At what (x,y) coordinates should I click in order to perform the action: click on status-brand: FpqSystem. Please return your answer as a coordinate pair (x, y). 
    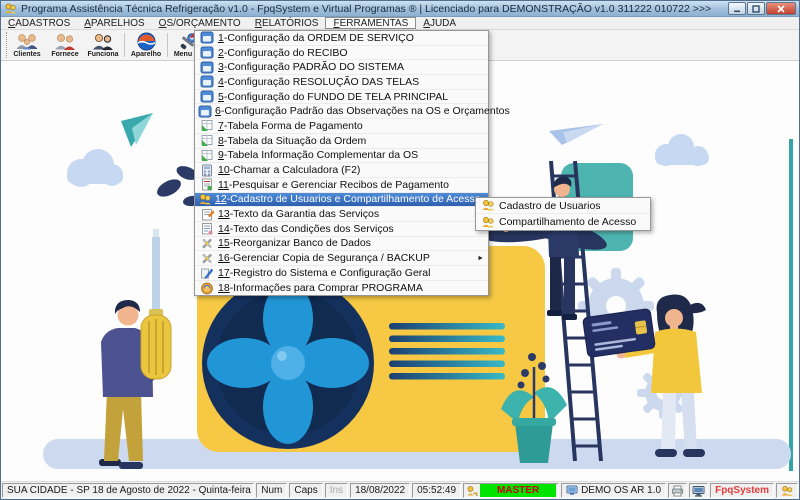
    Looking at the image, I should click on (742, 490).